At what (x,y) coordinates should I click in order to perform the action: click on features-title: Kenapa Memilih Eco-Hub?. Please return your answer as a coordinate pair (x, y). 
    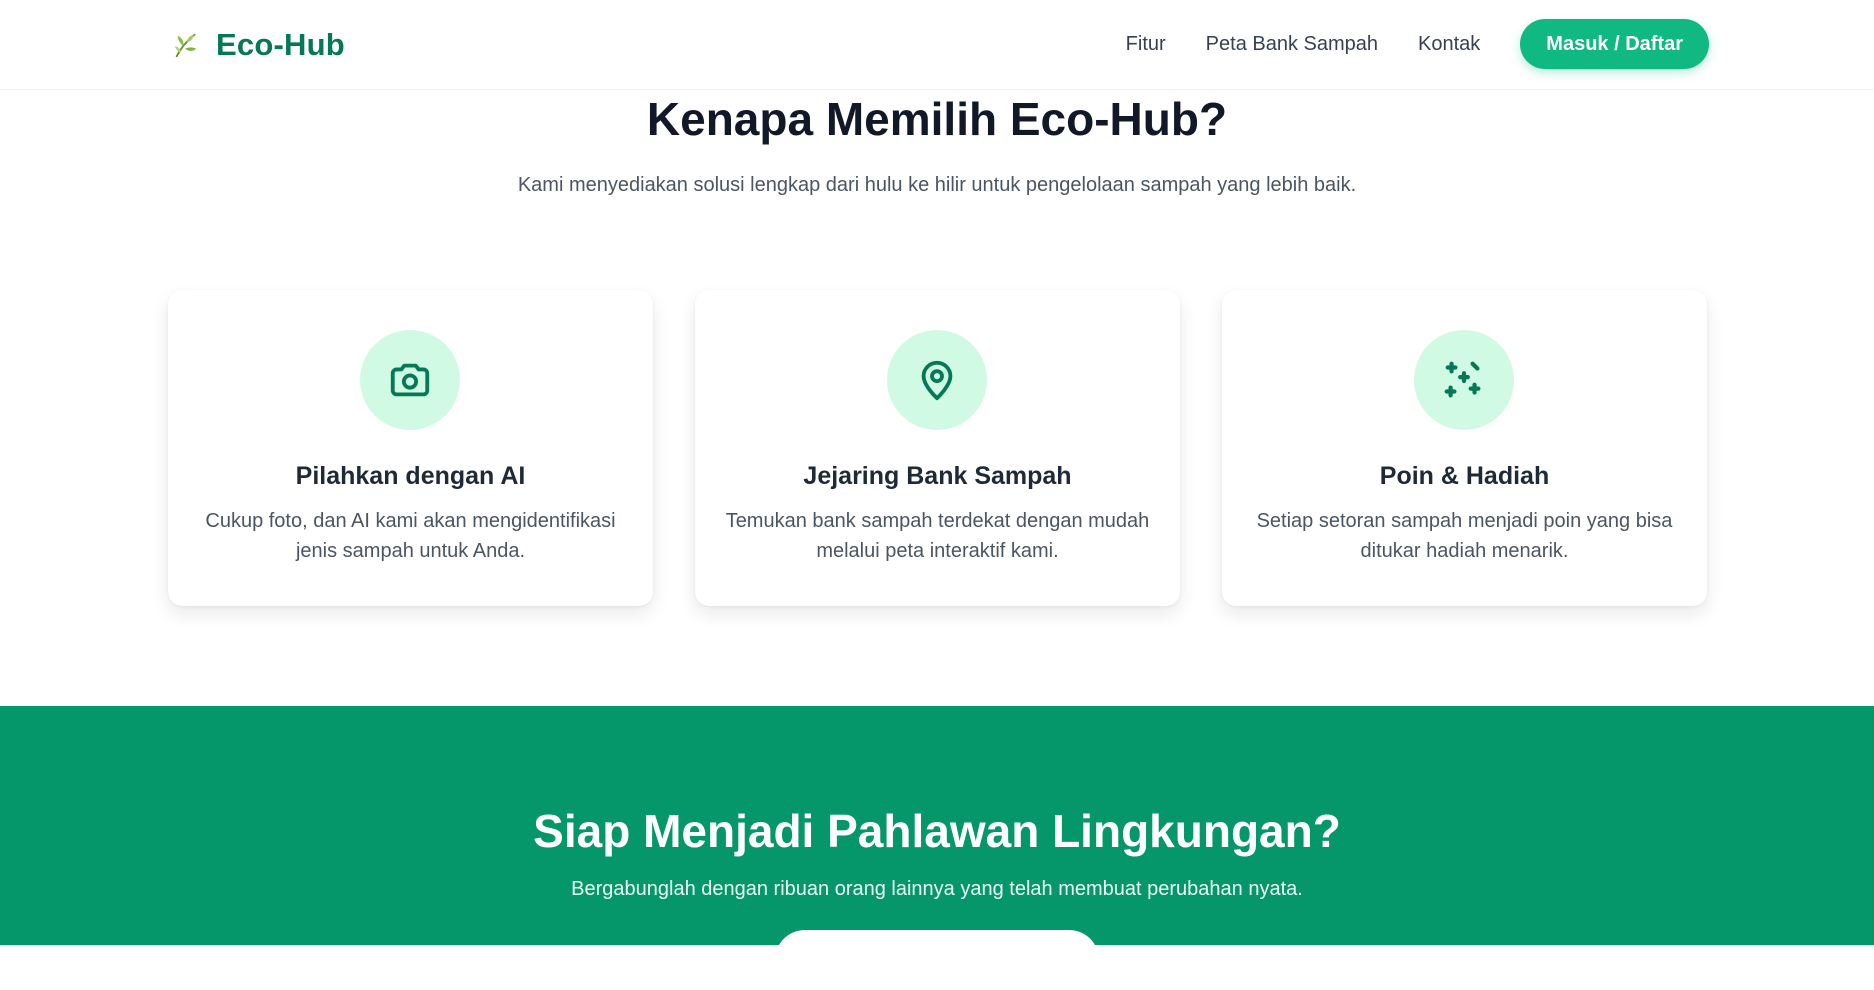
    Looking at the image, I should click on (937, 119).